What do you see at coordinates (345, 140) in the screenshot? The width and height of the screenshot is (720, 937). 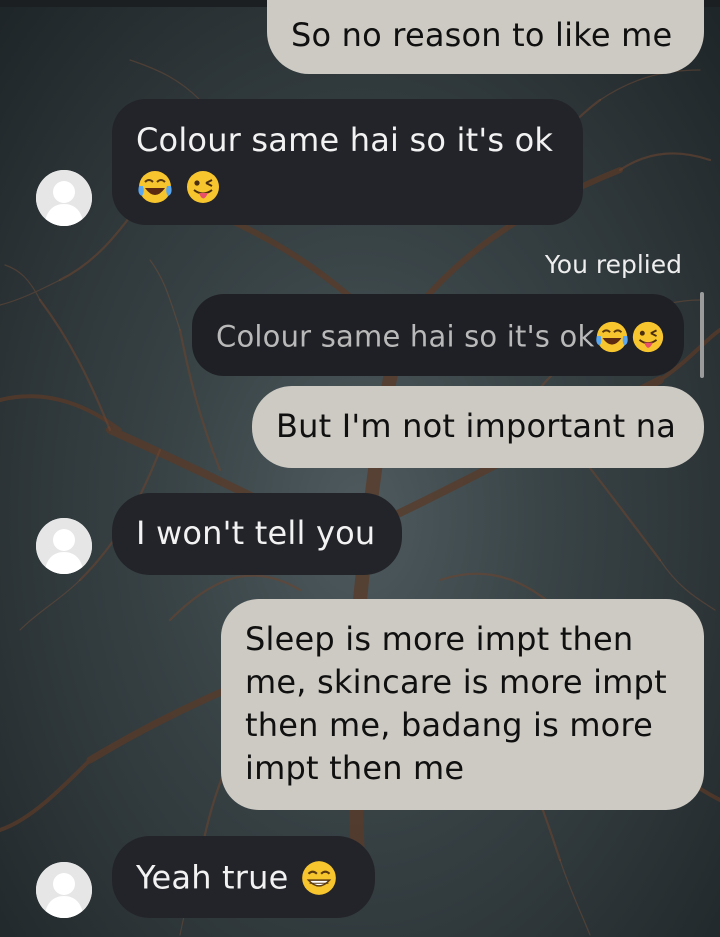 I see `message-text: Colour same hai so it's ok` at bounding box center [345, 140].